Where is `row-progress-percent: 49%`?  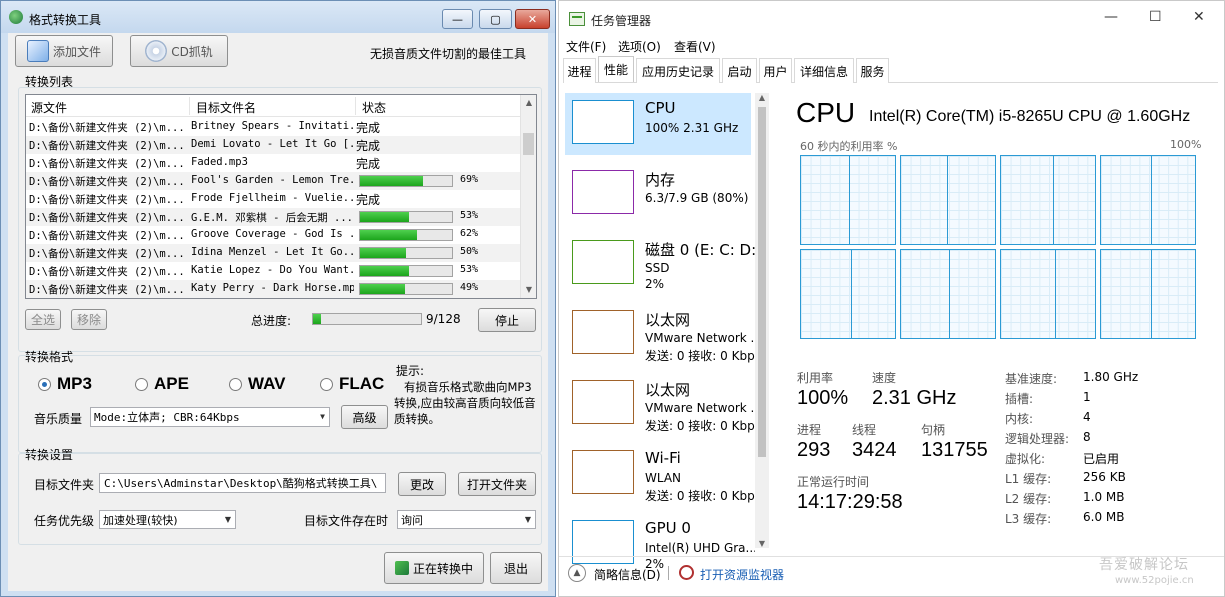 row-progress-percent: 49% is located at coordinates (469, 287).